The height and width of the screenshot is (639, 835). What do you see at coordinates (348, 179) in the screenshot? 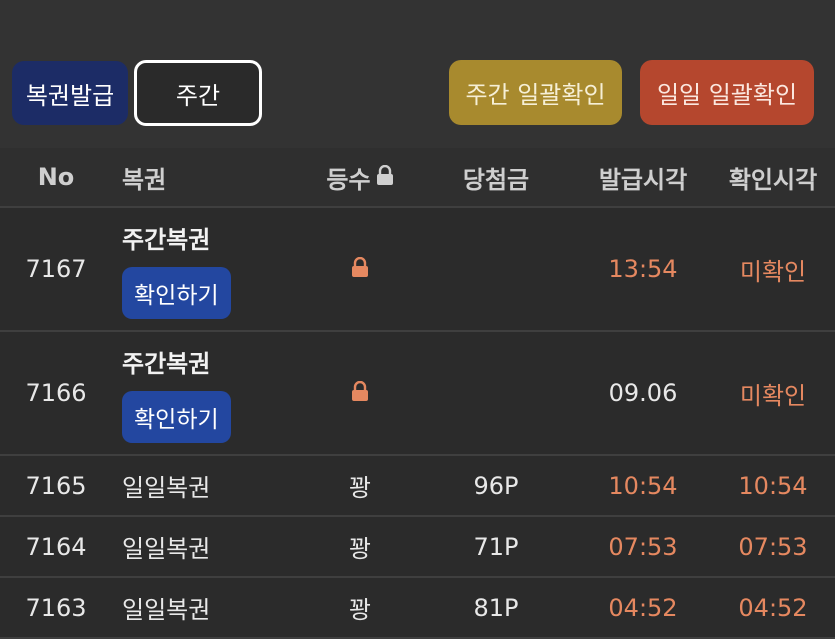
I see `header-rank-label: 등수` at bounding box center [348, 179].